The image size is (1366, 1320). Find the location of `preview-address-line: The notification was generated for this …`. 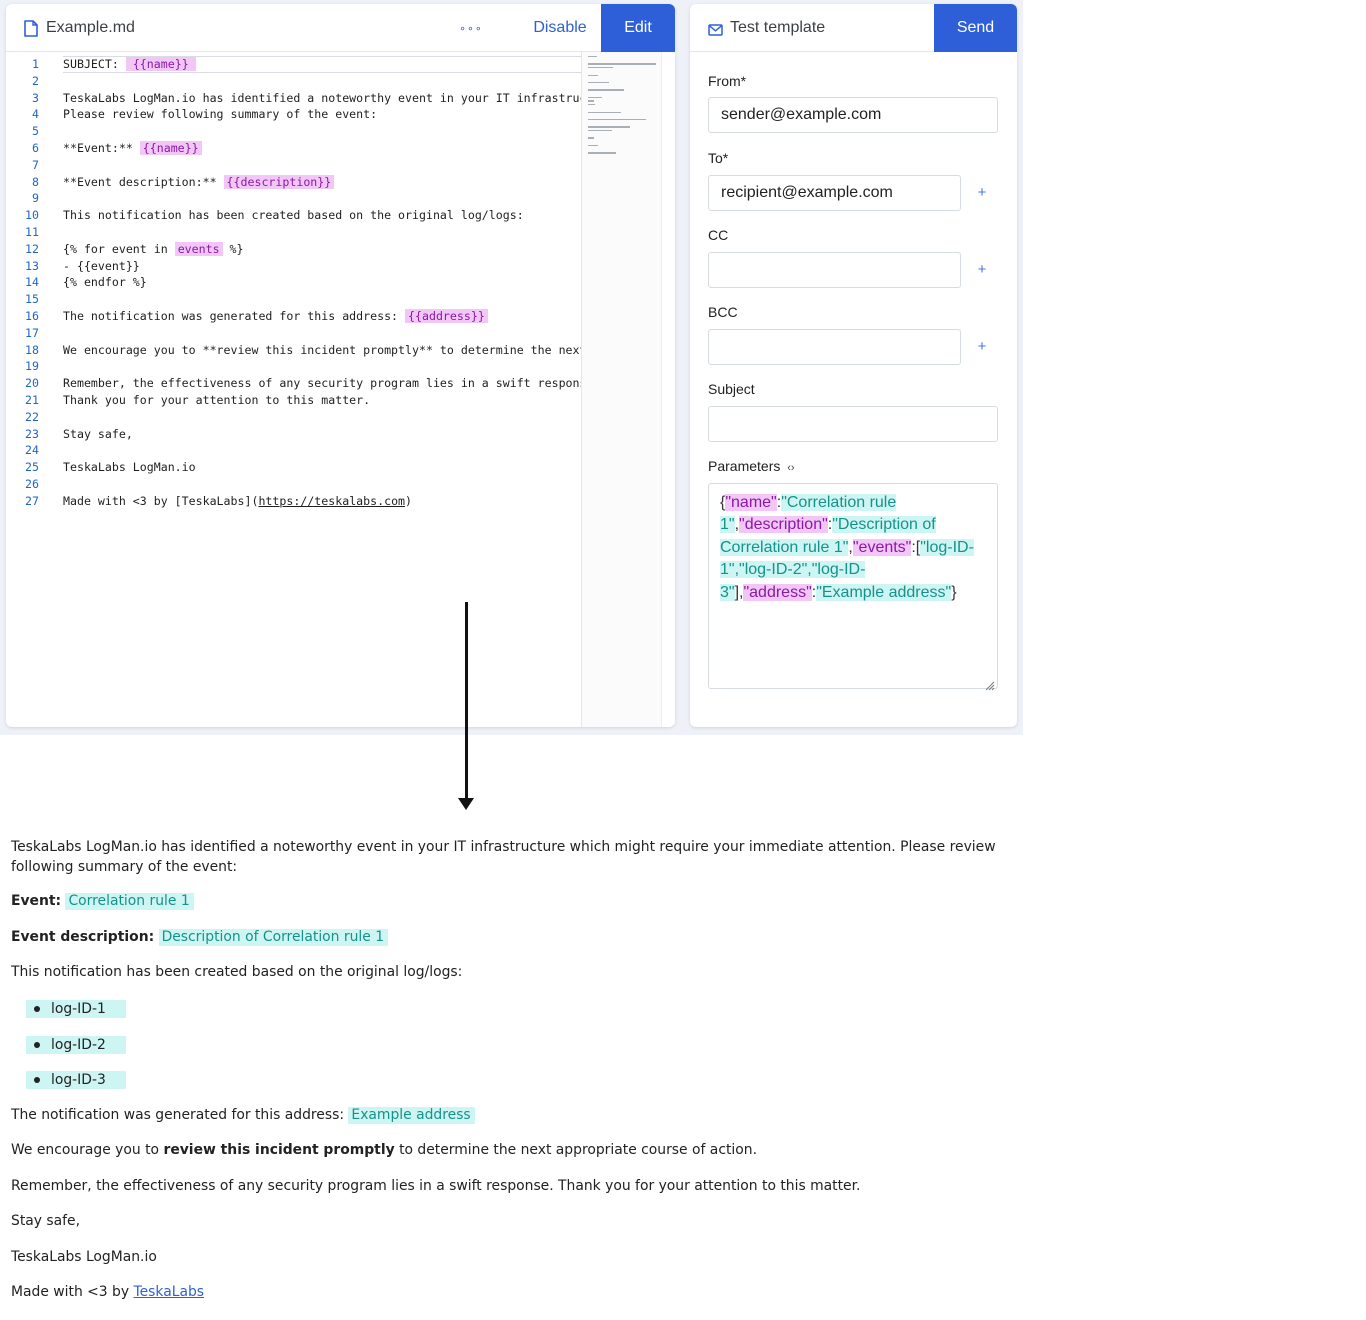

preview-address-line: The notification was generated for this … is located at coordinates (243, 1115).